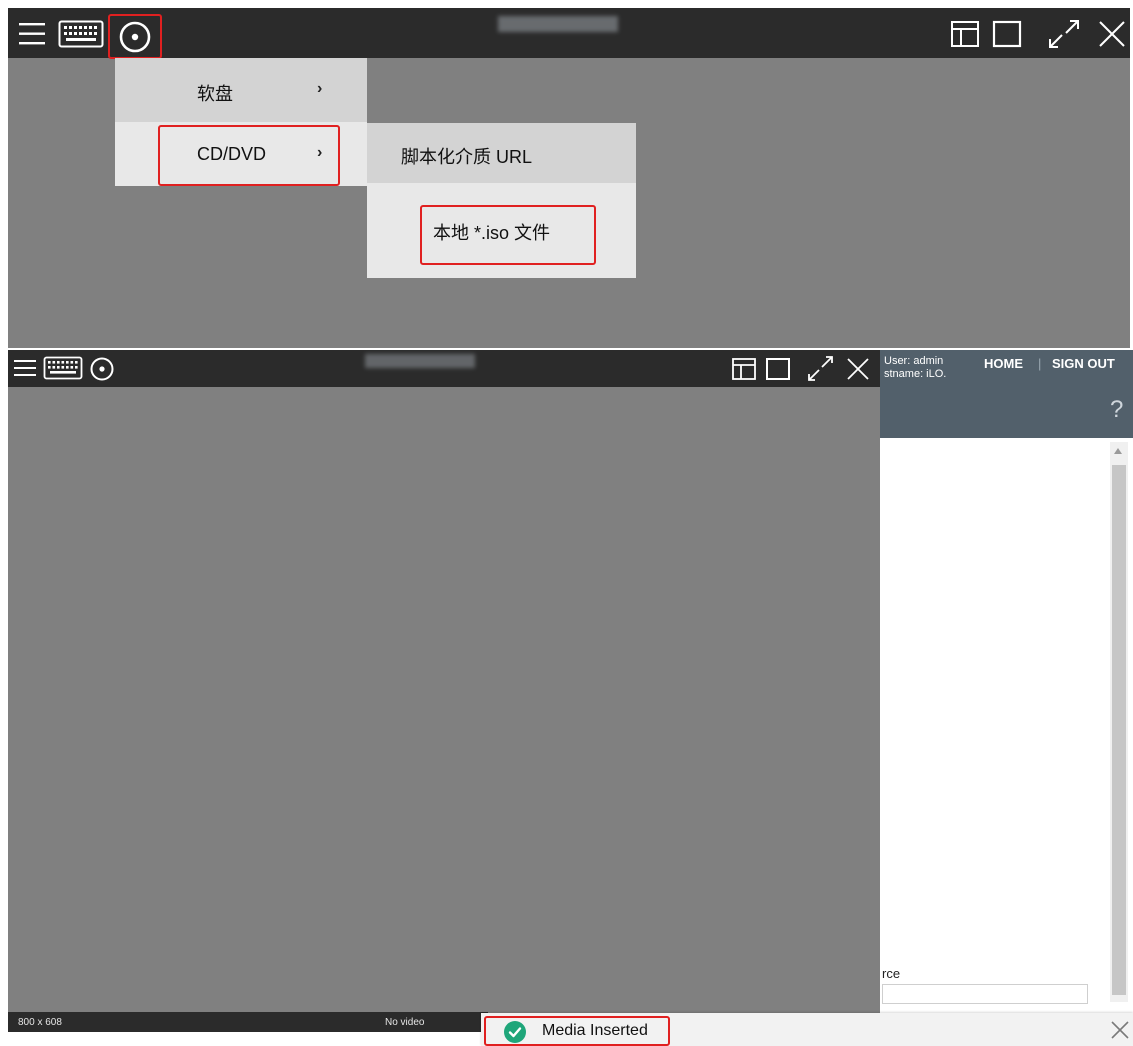 This screenshot has height=1046, width=1133. What do you see at coordinates (215, 94) in the screenshot?
I see `menu-item-floppy-label: 软盘` at bounding box center [215, 94].